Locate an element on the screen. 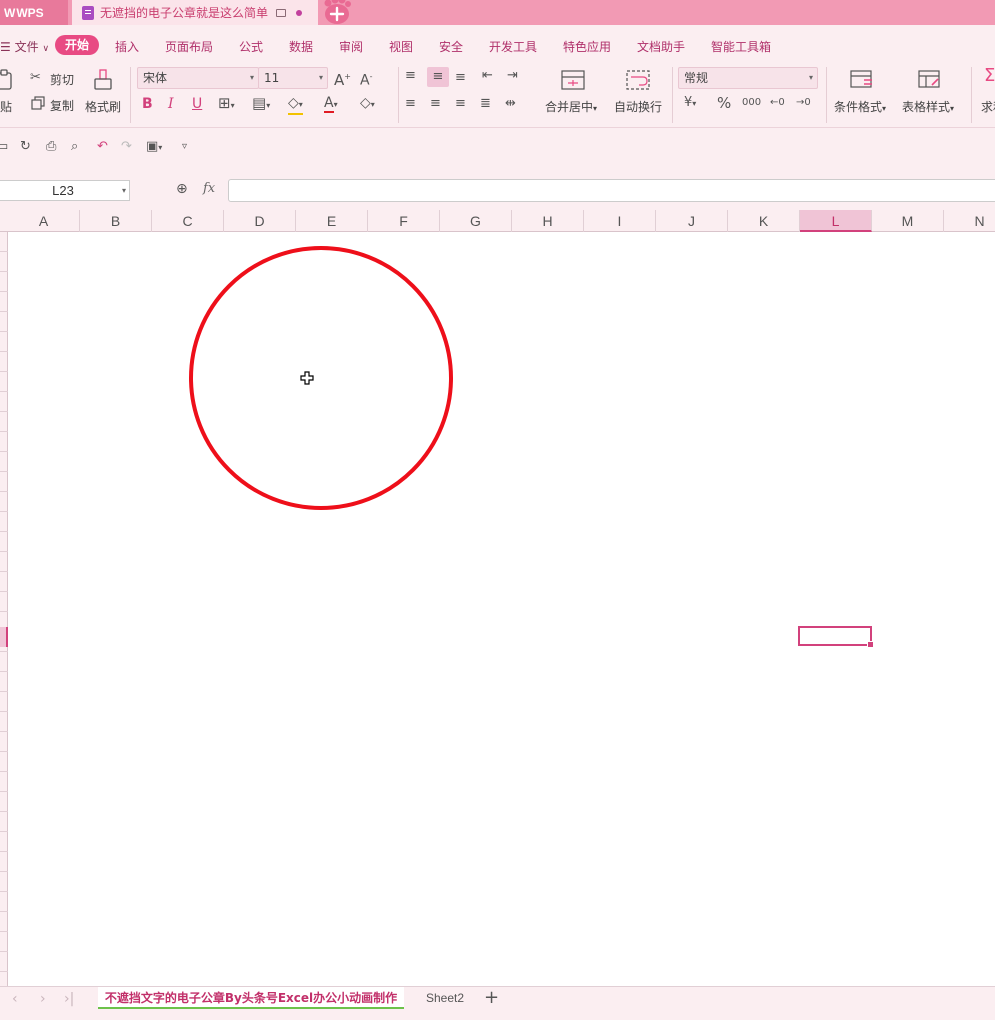  column-header-g: G is located at coordinates (476, 221).